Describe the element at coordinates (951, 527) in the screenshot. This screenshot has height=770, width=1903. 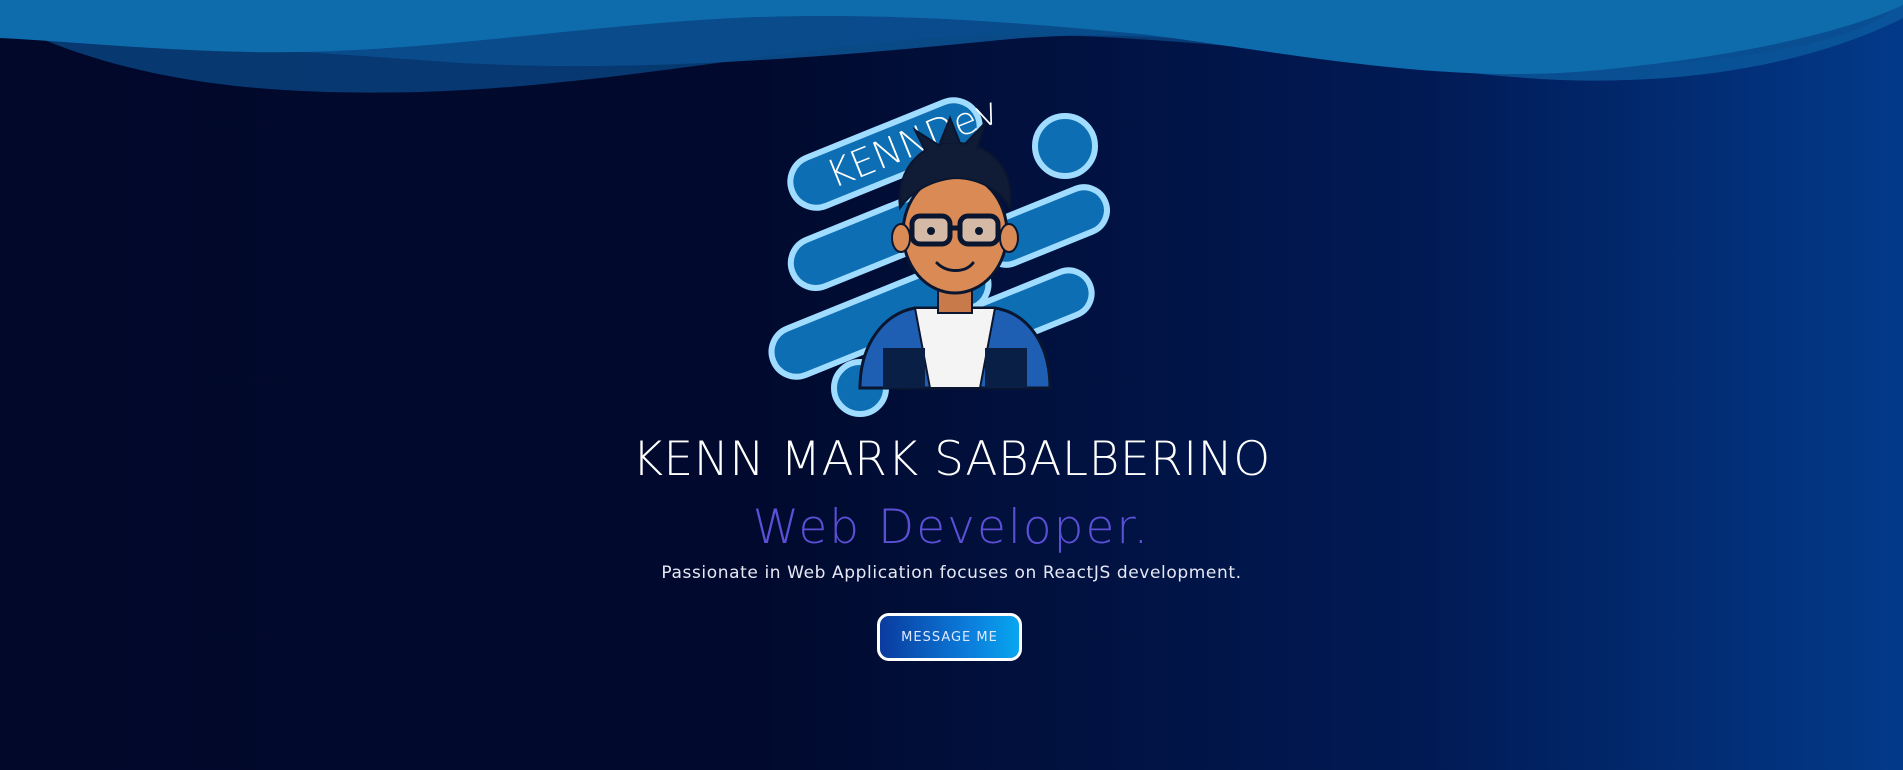
I see `hero-role: Web Developer.` at that location.